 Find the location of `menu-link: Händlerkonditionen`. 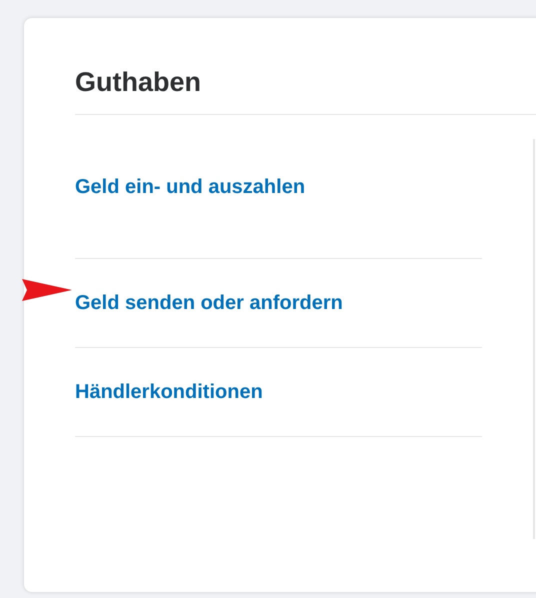

menu-link: Händlerkonditionen is located at coordinates (169, 392).